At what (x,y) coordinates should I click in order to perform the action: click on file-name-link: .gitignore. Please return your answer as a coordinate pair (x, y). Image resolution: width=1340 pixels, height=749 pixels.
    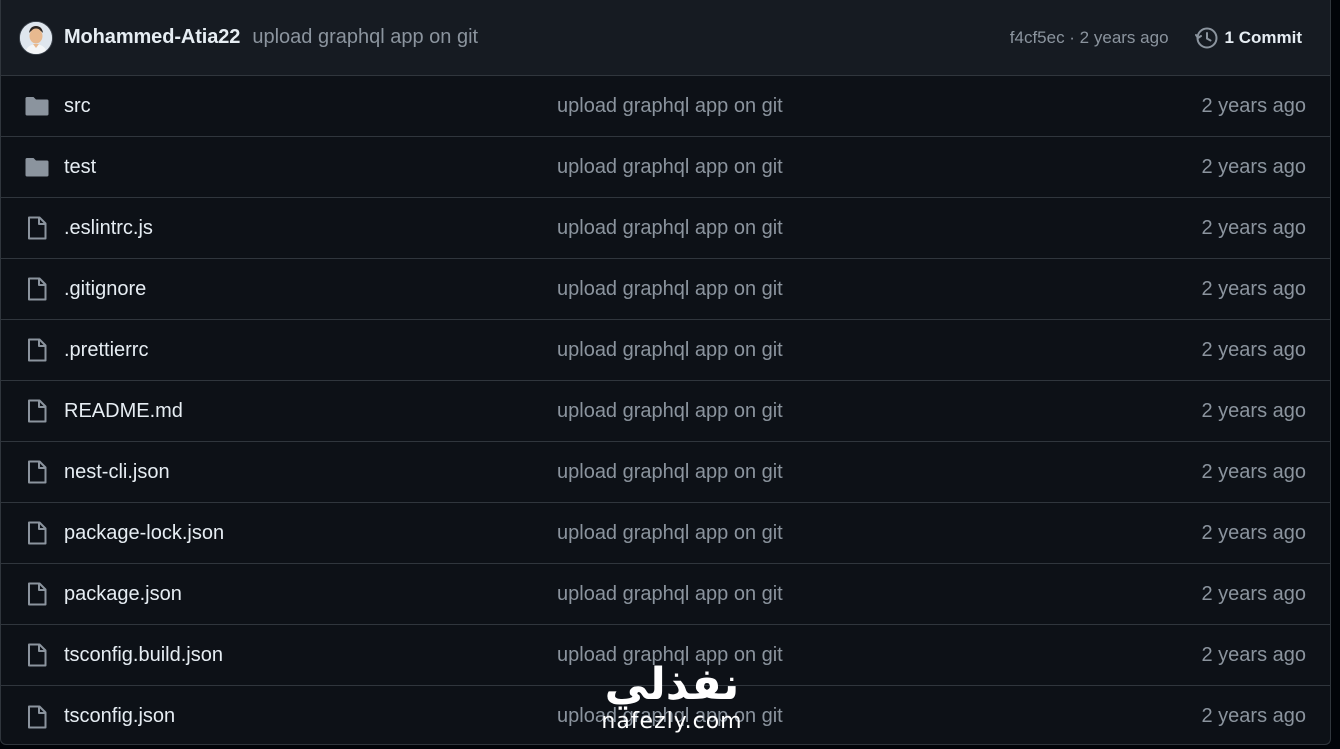
    Looking at the image, I should click on (105, 289).